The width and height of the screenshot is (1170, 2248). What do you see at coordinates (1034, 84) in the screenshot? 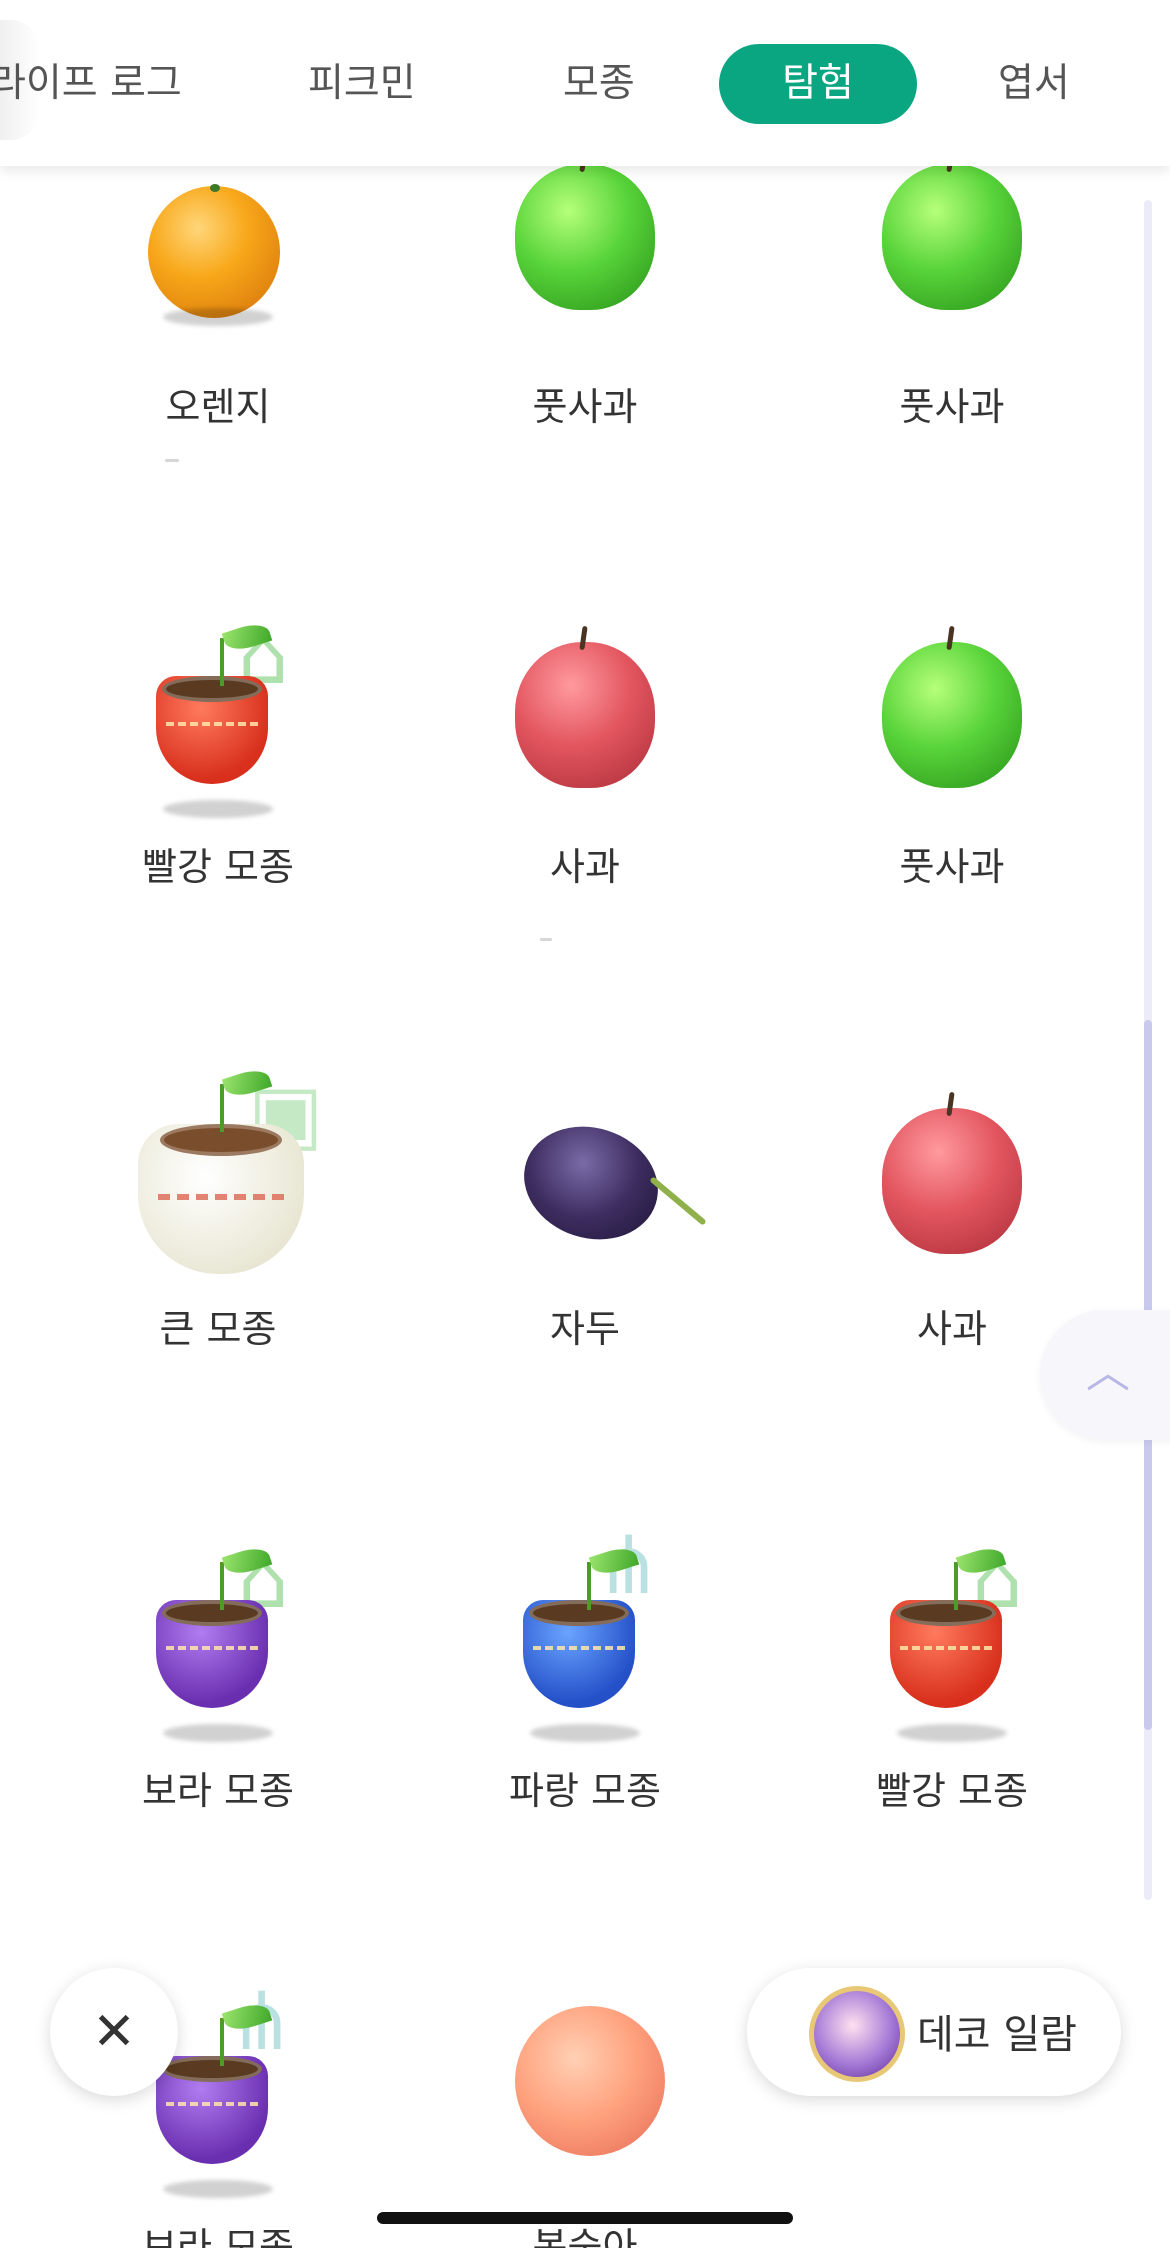
I see `tab-postcard: 엽서` at bounding box center [1034, 84].